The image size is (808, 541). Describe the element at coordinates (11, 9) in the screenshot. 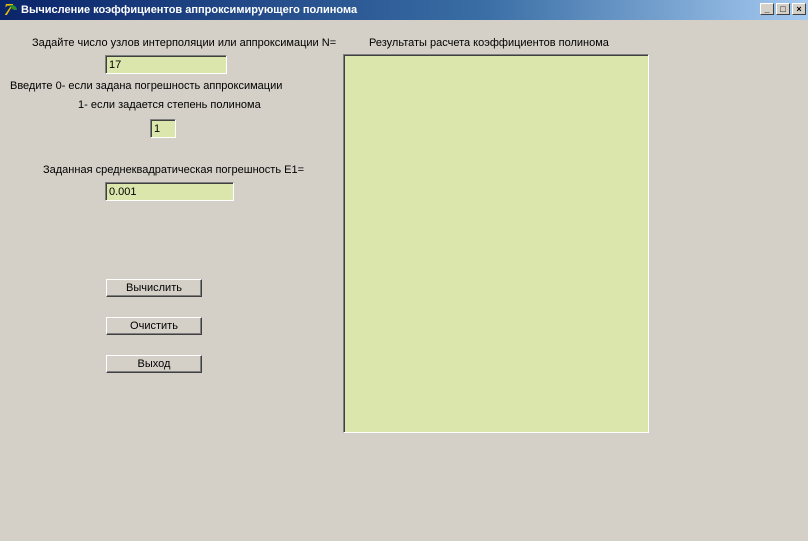

I see `app-icon: 7` at that location.